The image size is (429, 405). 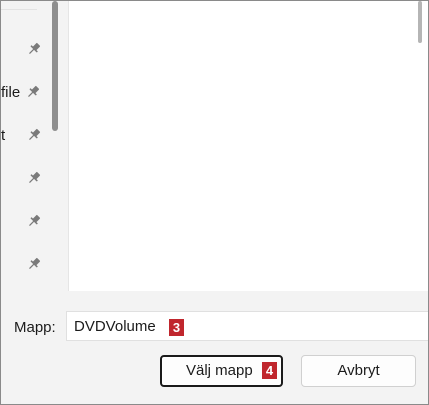 I want to click on step-badge-4: 4, so click(x=269, y=370).